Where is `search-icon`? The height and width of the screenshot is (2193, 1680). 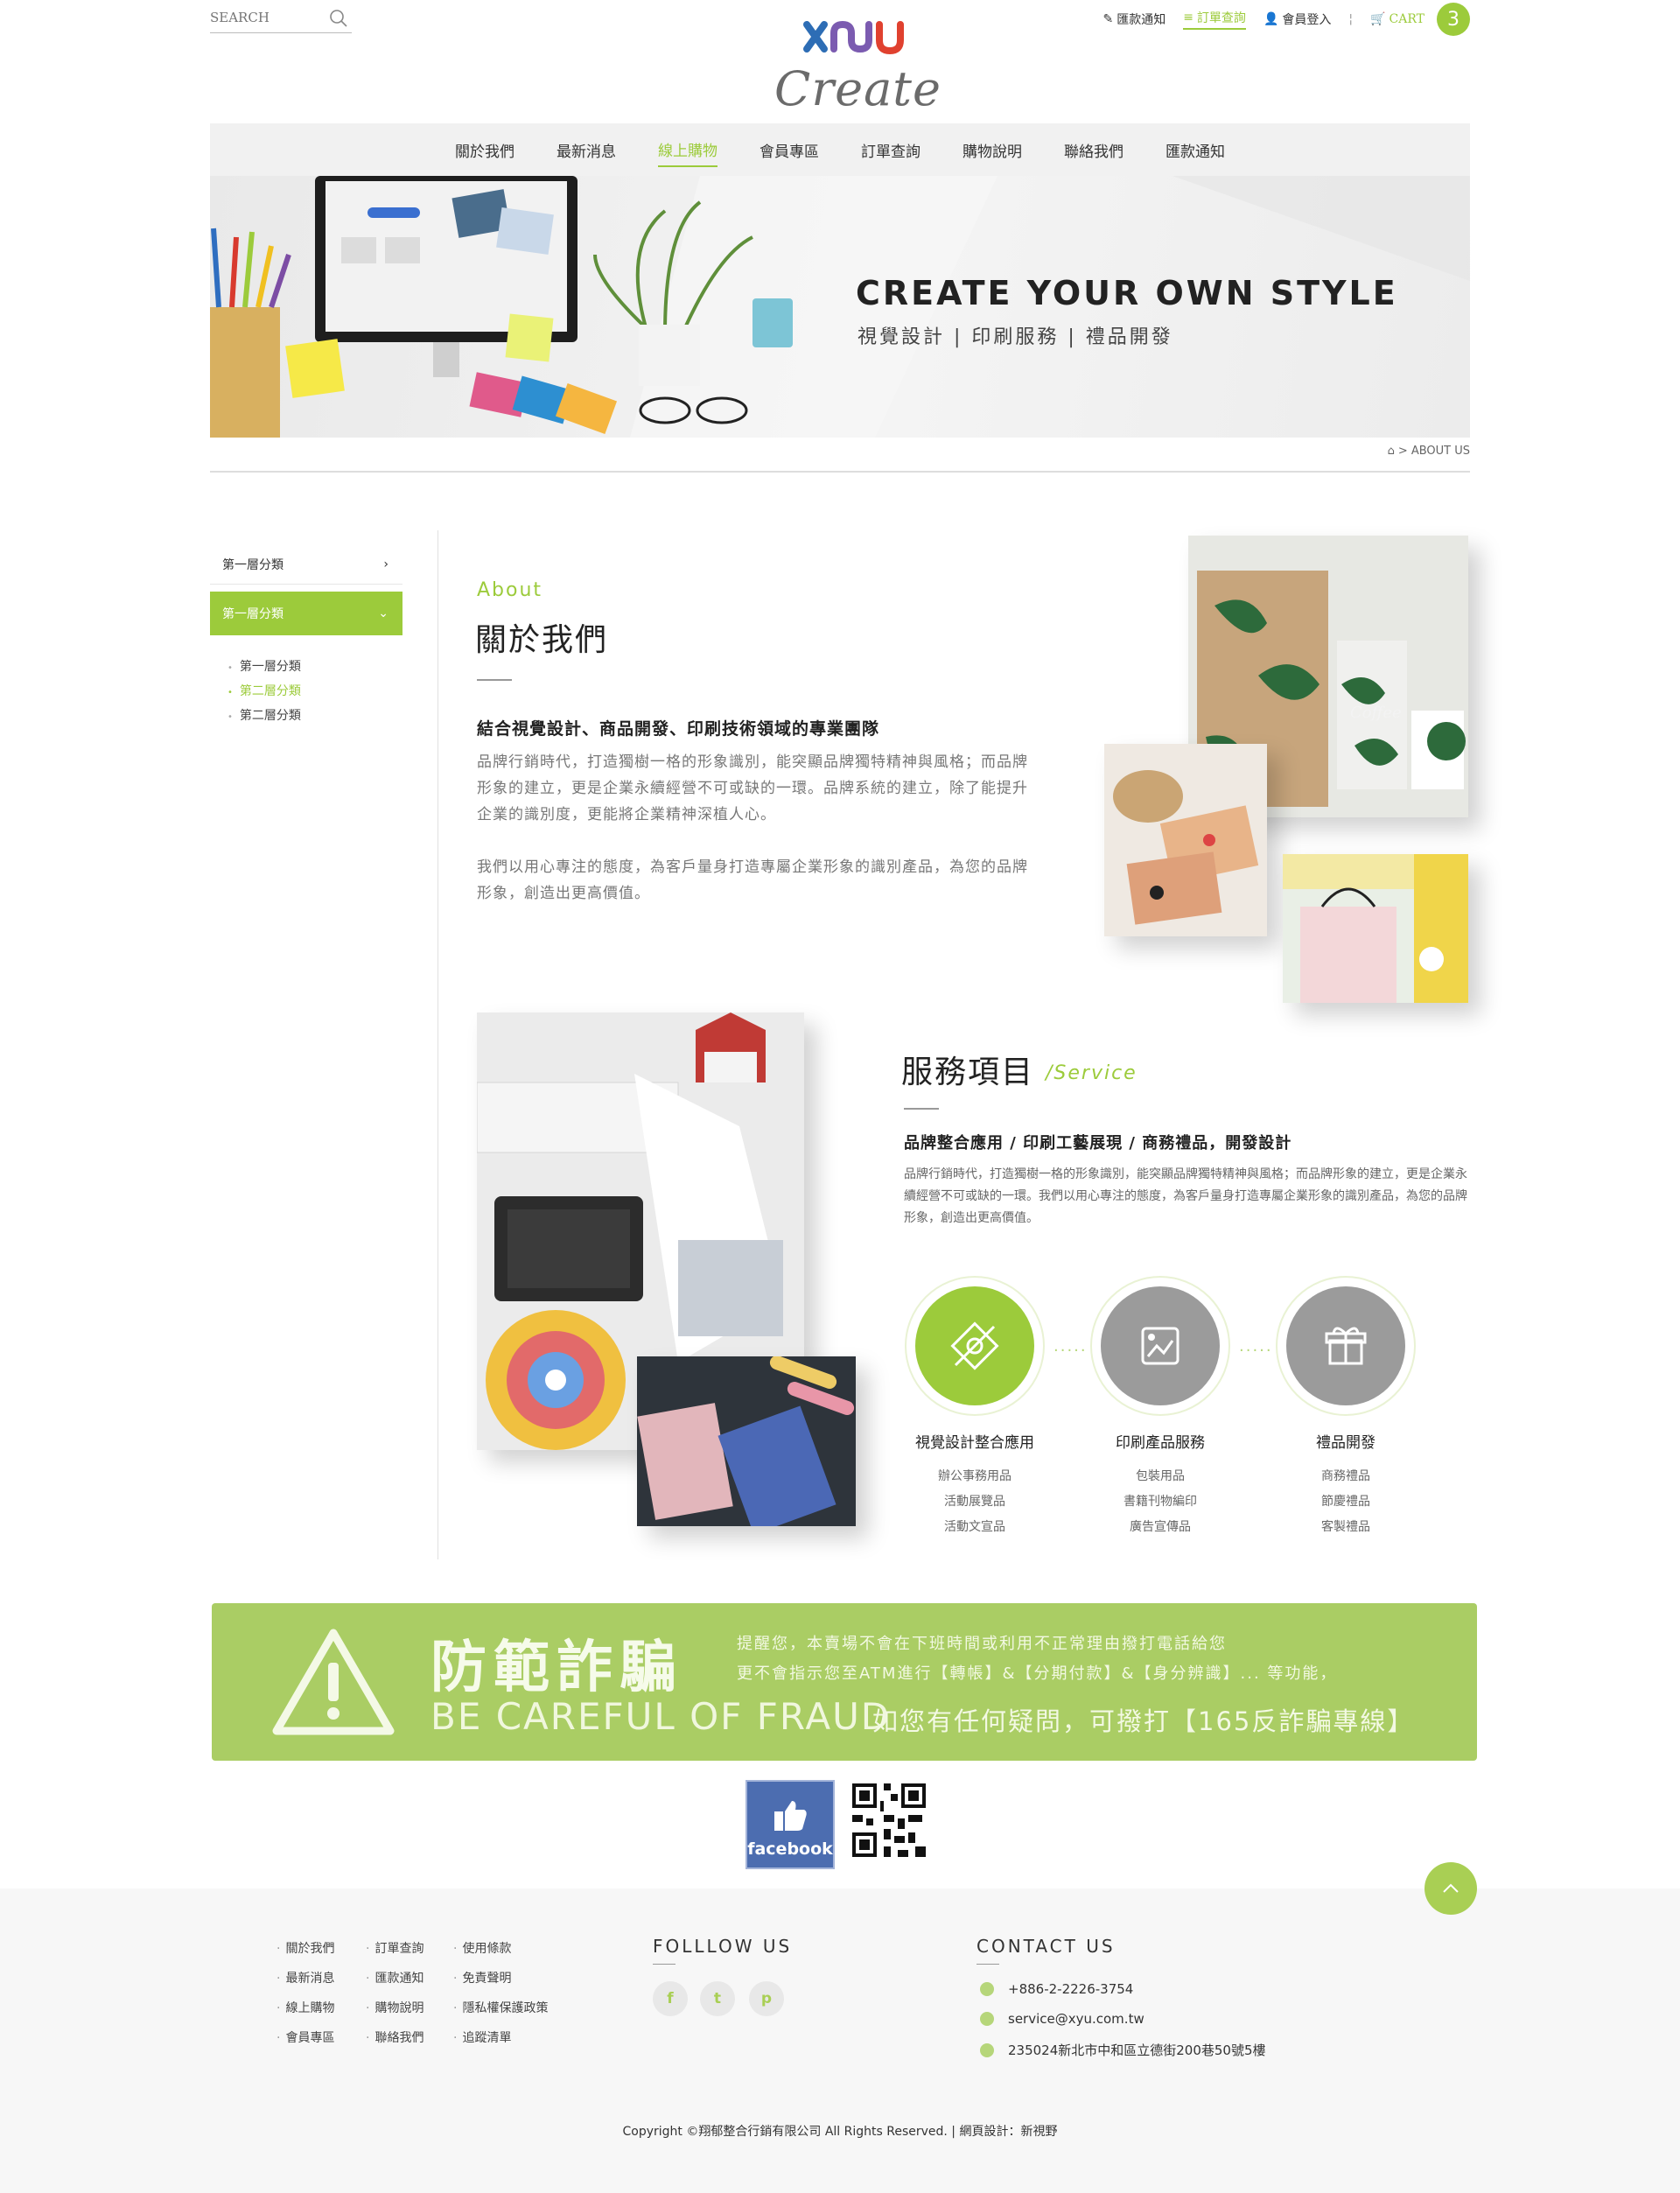 search-icon is located at coordinates (338, 18).